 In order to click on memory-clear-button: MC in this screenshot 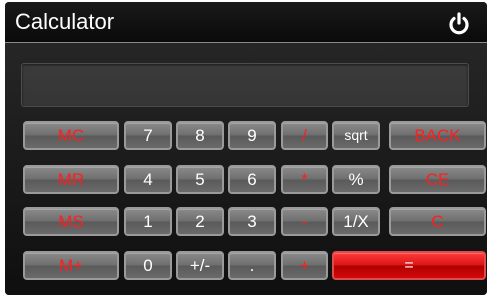, I will do `click(71, 135)`.